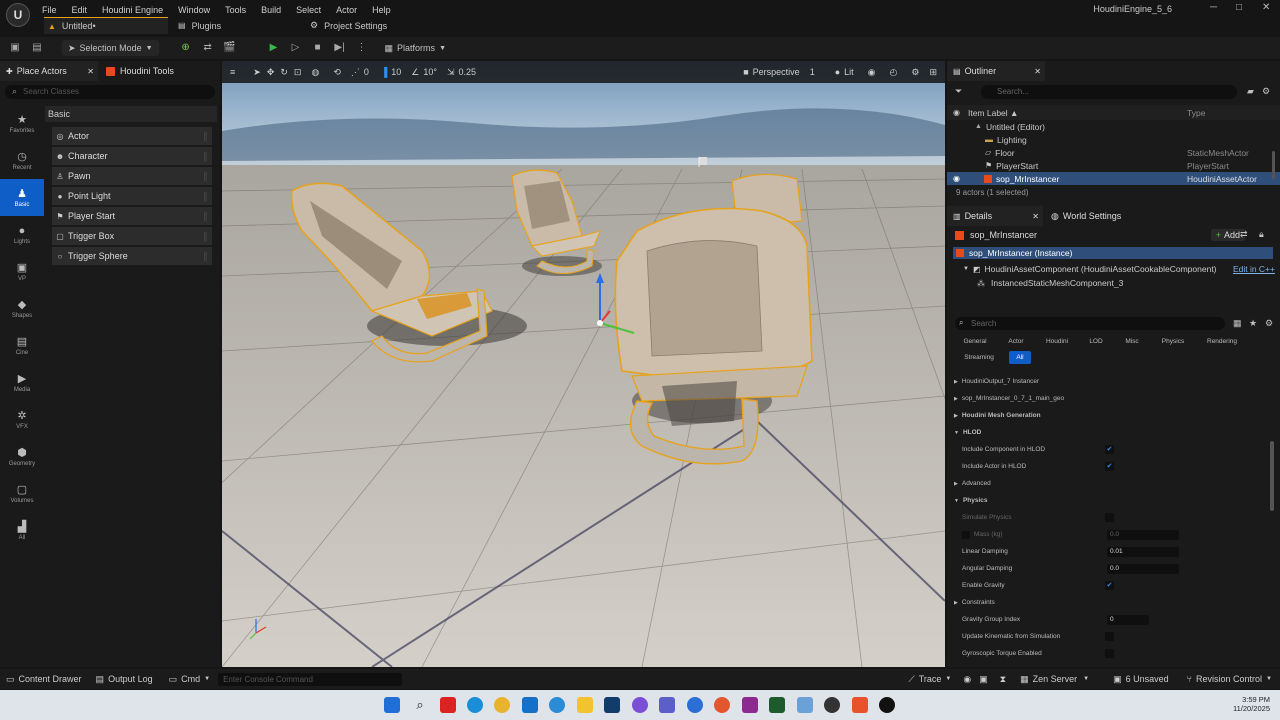 The image size is (1280, 720). Describe the element at coordinates (983, 679) in the screenshot. I see `cache-icon: ▣` at that location.